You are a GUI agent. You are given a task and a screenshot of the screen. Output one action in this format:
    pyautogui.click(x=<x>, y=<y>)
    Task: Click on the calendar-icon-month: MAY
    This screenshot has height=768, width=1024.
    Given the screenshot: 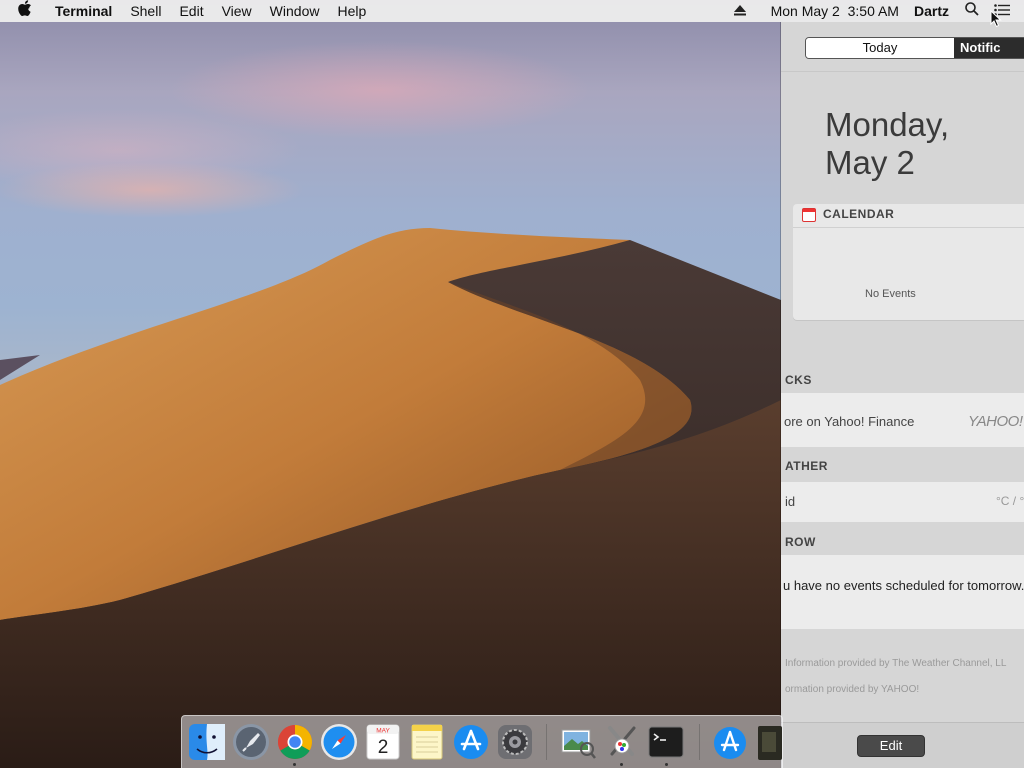 What is the action you would take?
    pyautogui.click(x=383, y=731)
    